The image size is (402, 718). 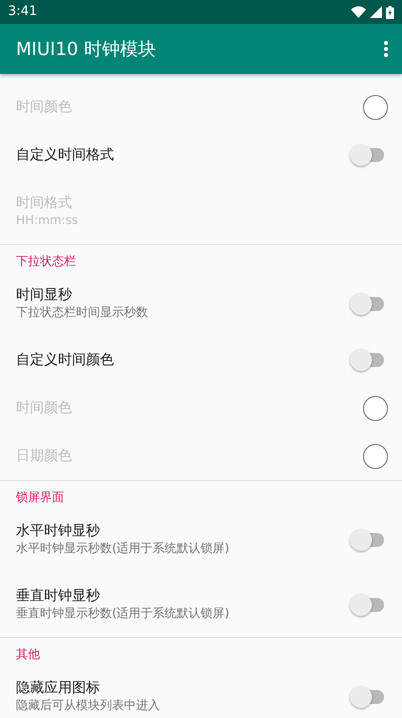 What do you see at coordinates (44, 203) in the screenshot?
I see `preference-title: 时间格式` at bounding box center [44, 203].